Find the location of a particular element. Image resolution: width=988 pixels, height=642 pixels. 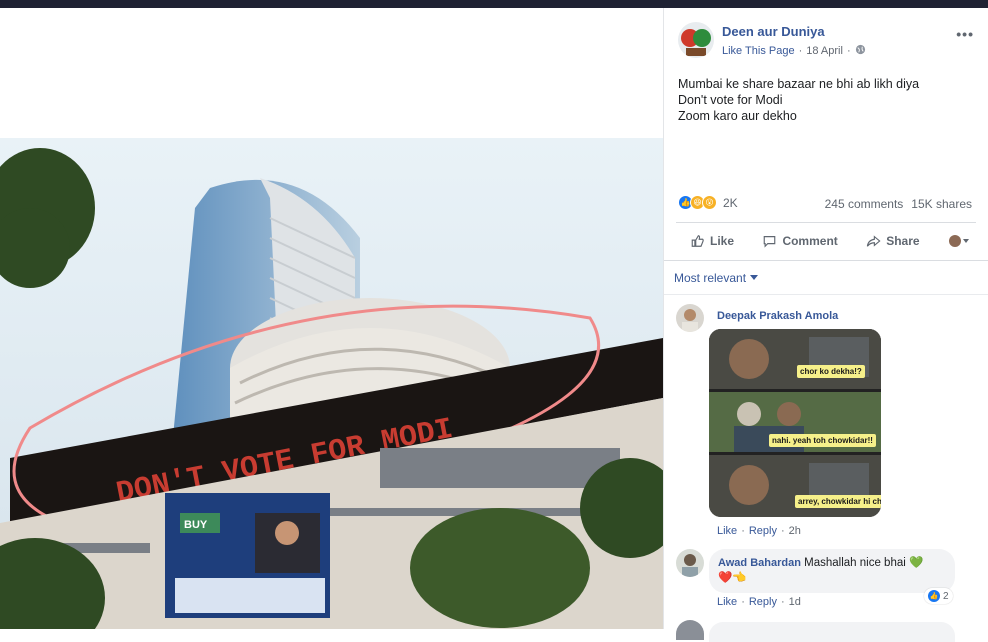

comment-actions: Like · Reply · 1d is located at coordinates (759, 602).